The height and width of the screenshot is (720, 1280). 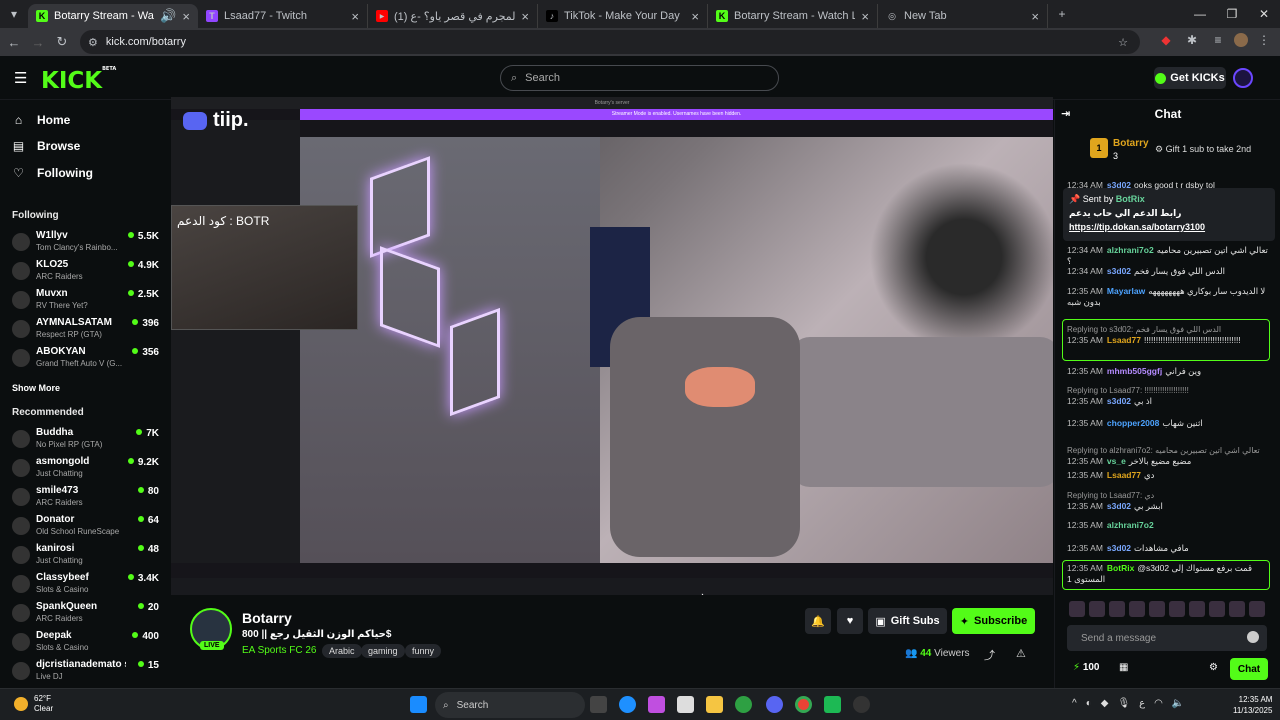 What do you see at coordinates (610, 42) in the screenshot?
I see `url-input: ⚙ kick.com/botarry ☆` at bounding box center [610, 42].